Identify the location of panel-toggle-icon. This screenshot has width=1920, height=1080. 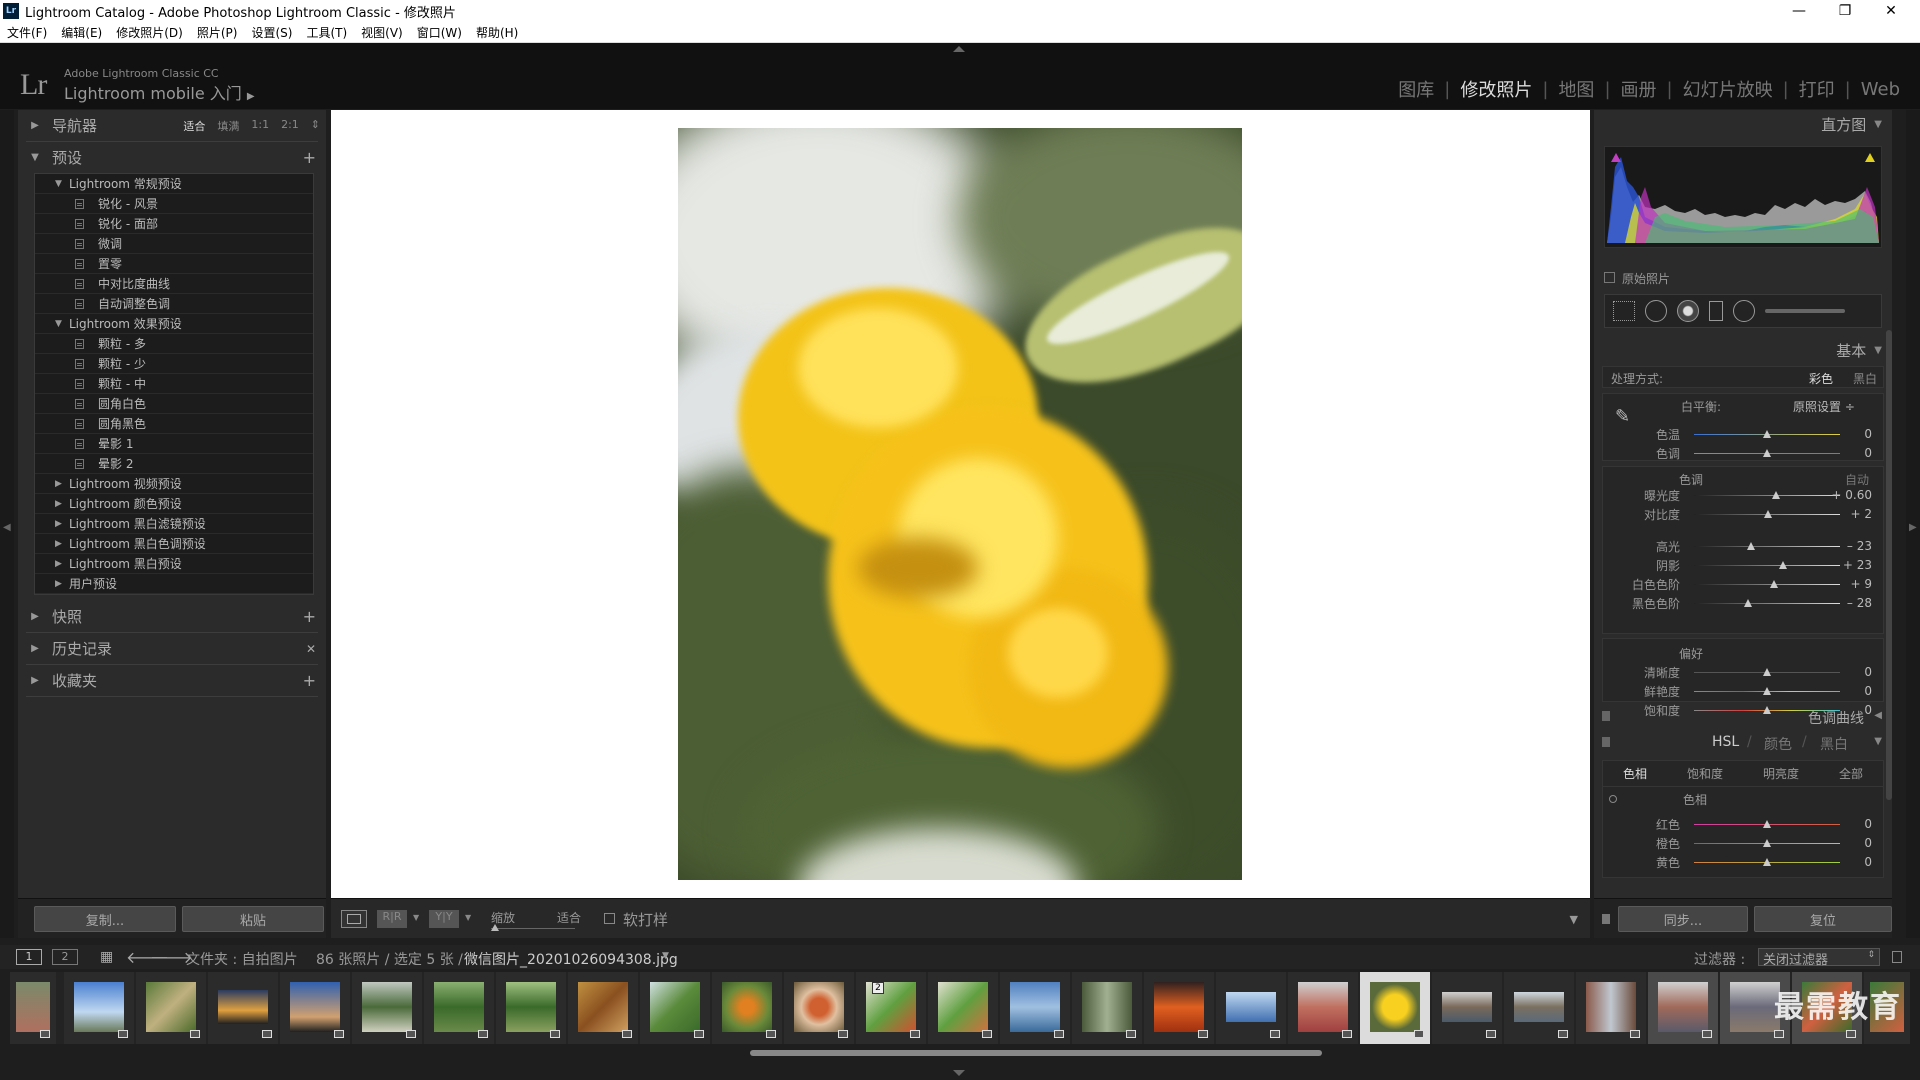
(1606, 742).